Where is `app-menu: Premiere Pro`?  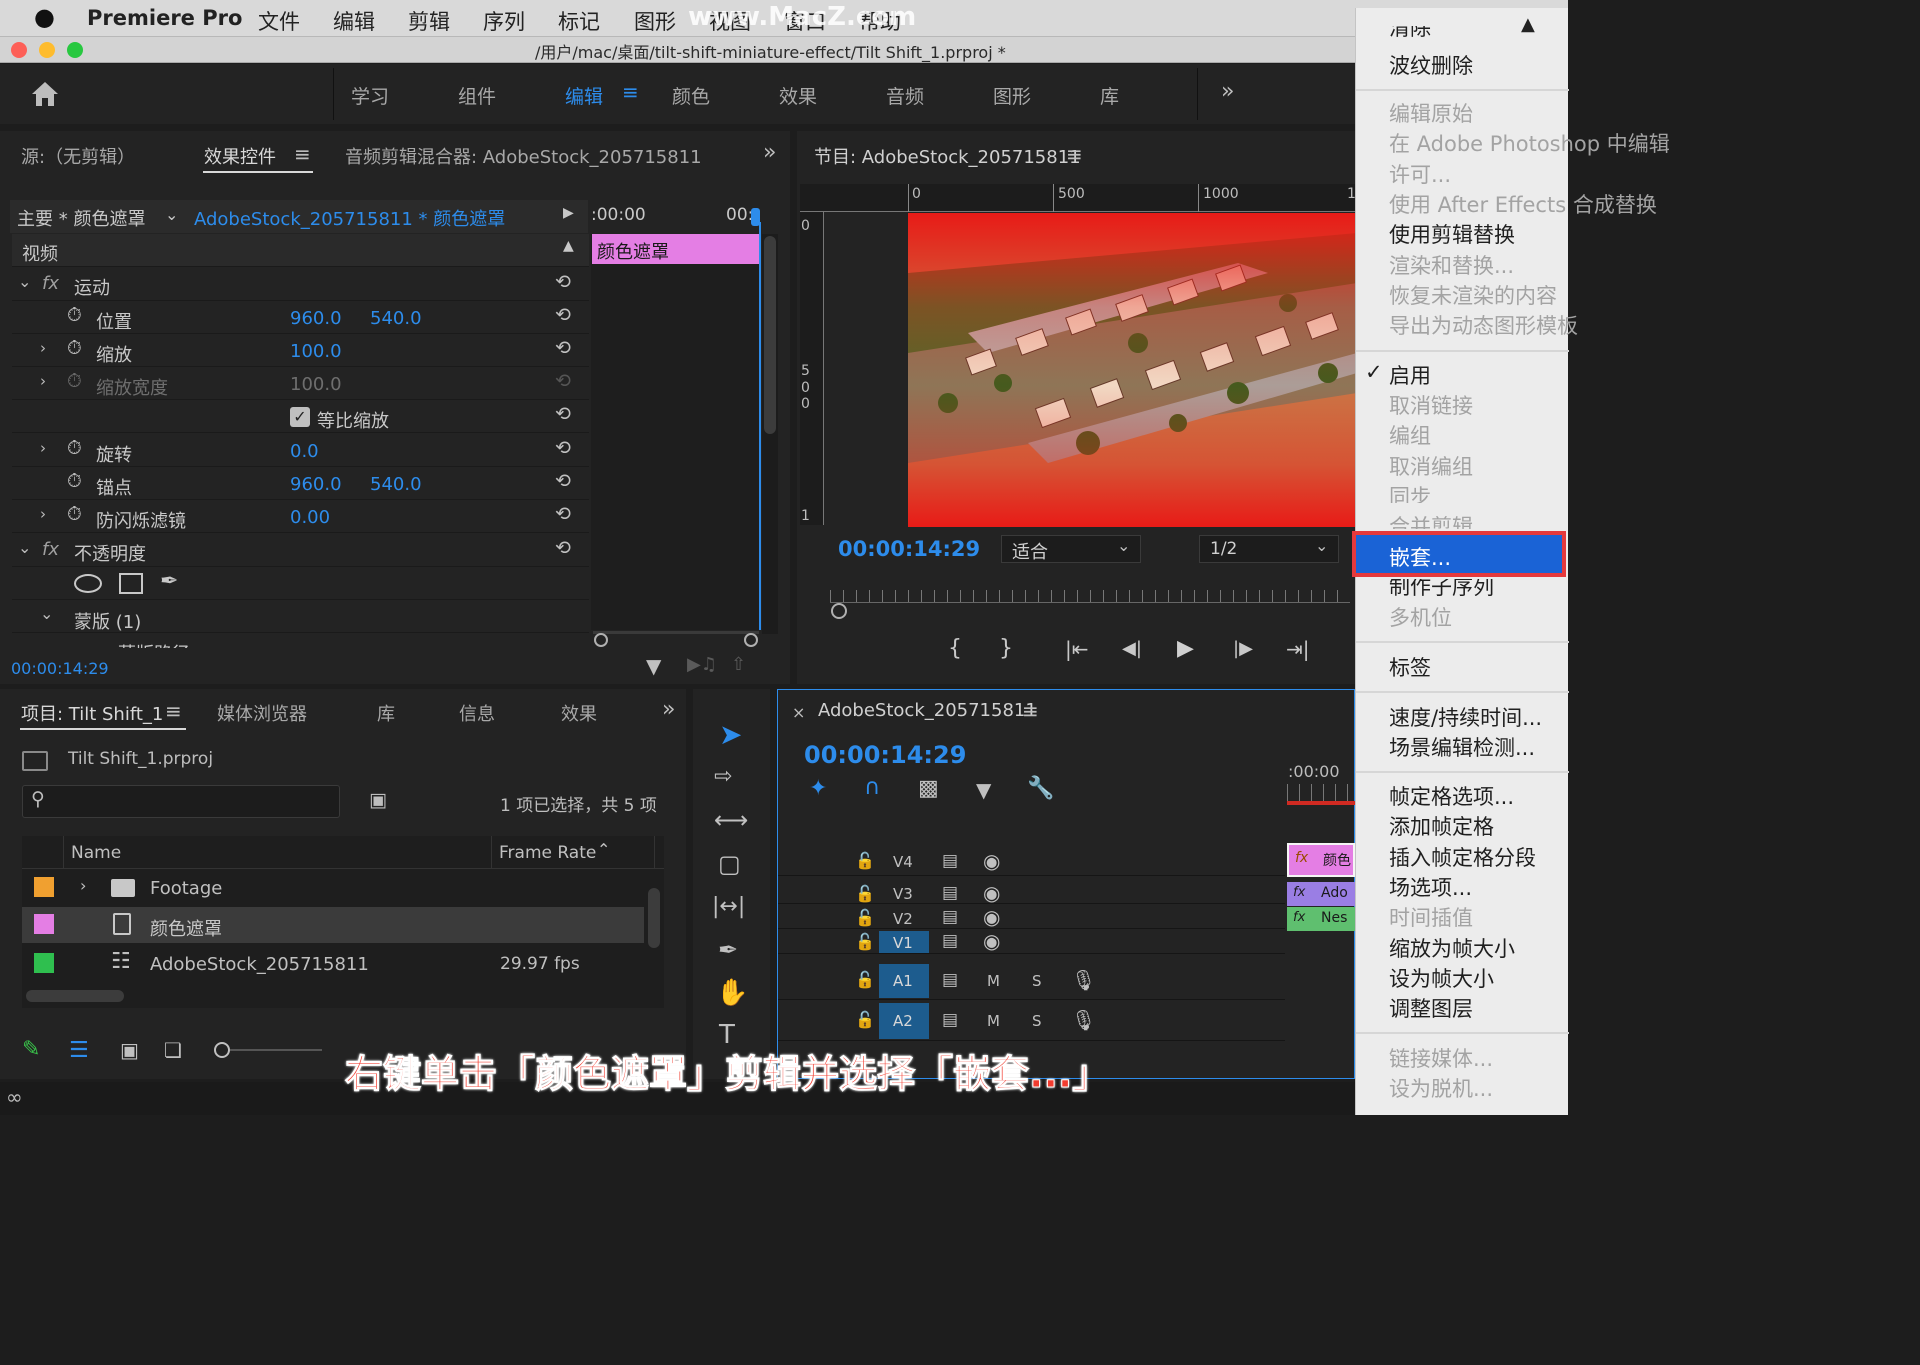 app-menu: Premiere Pro is located at coordinates (164, 18).